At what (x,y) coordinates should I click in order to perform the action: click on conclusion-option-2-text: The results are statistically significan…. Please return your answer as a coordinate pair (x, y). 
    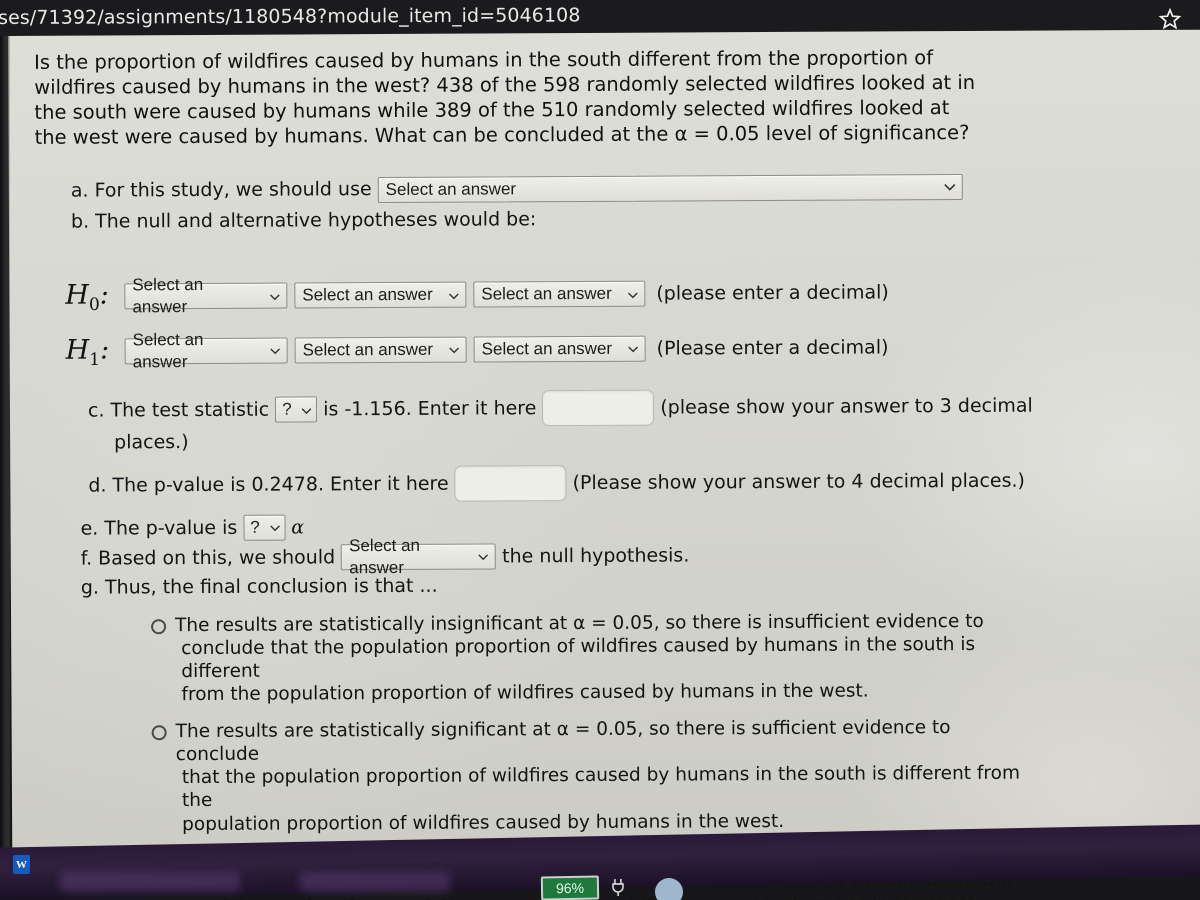
    Looking at the image, I should click on (599, 776).